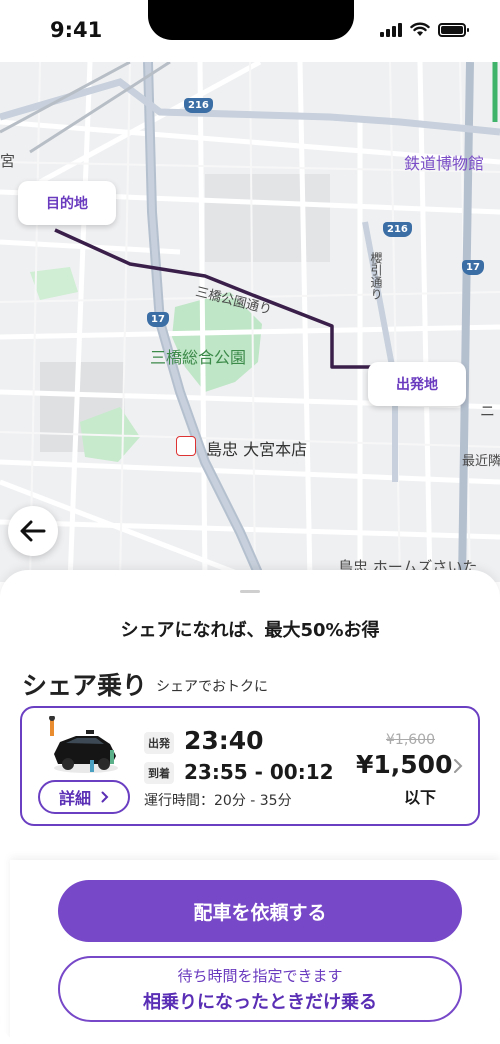 The height and width of the screenshot is (1044, 500). I want to click on share-only-label: 相乗りになったときだけ乗る, so click(260, 1002).